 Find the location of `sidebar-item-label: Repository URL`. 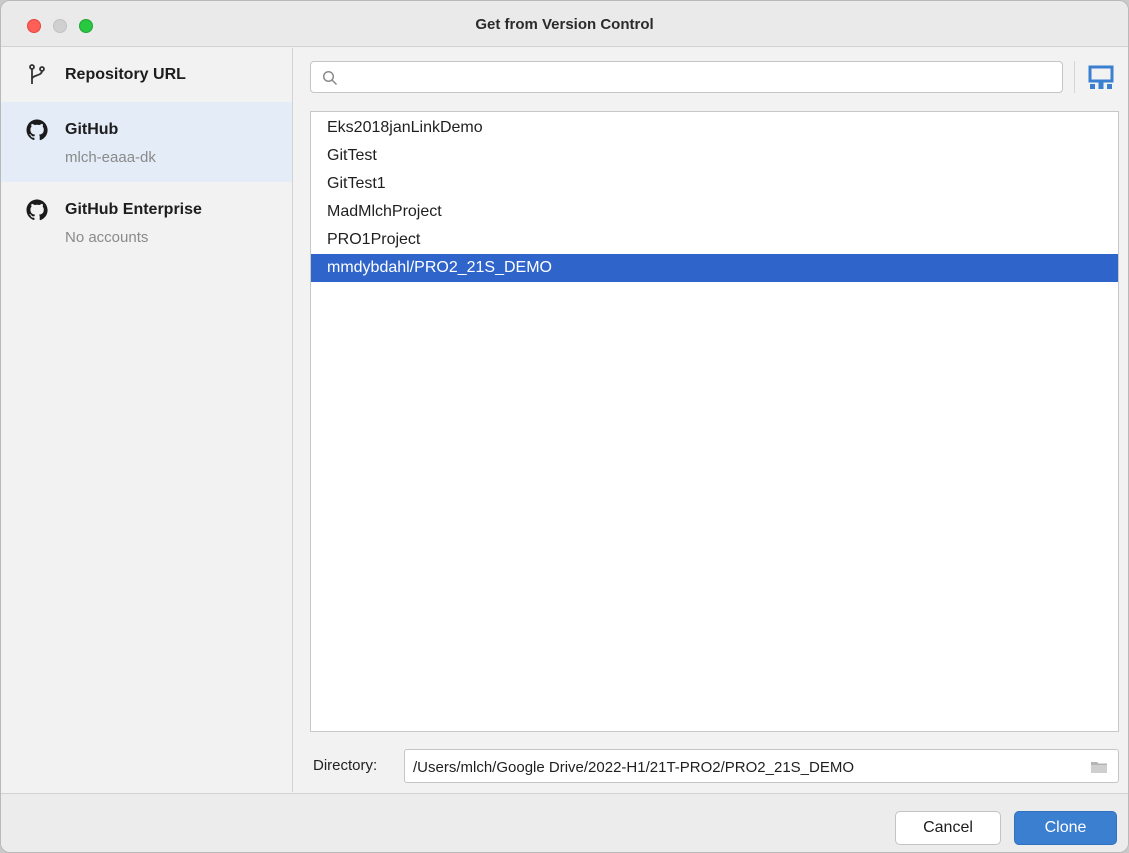

sidebar-item-label: Repository URL is located at coordinates (125, 74).